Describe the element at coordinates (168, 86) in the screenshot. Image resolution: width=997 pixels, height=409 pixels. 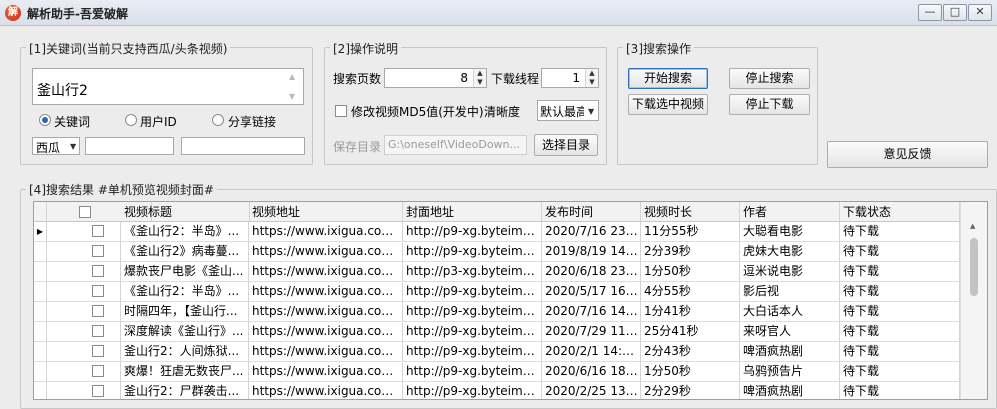
I see `keyword-input: 釜山行2 ▲ ▼` at that location.